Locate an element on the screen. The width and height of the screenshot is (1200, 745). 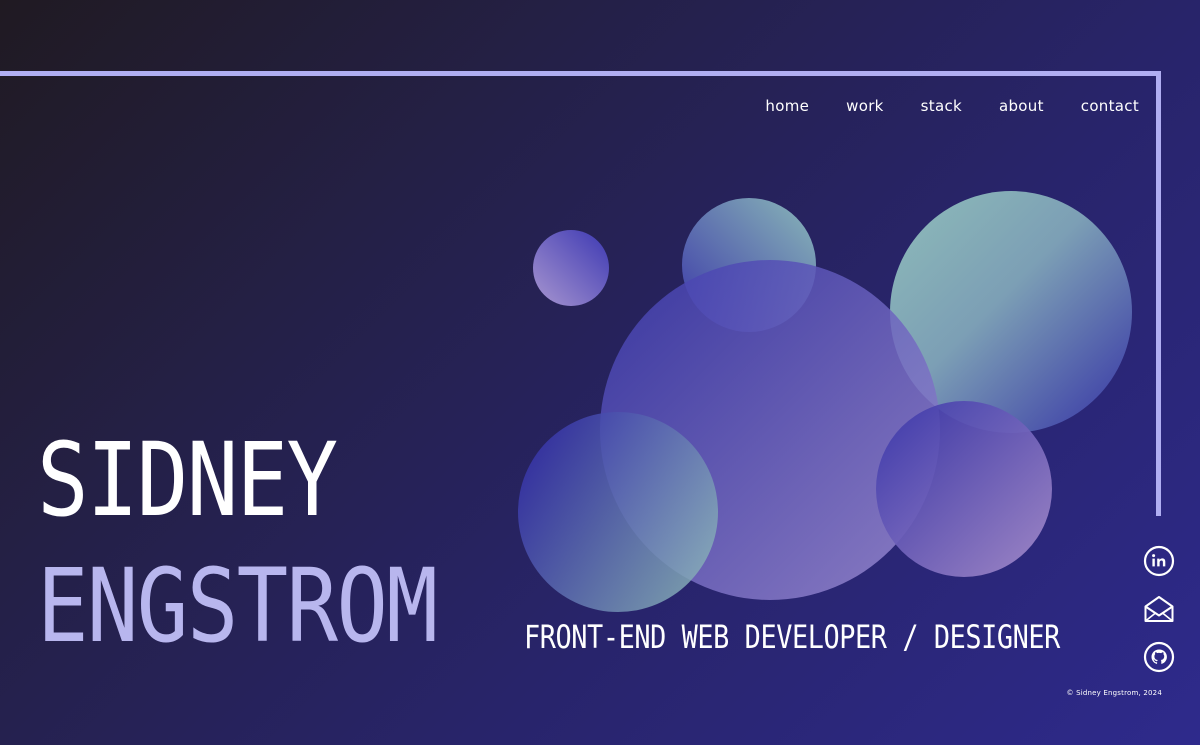
github-icon is located at coordinates (1159, 657).